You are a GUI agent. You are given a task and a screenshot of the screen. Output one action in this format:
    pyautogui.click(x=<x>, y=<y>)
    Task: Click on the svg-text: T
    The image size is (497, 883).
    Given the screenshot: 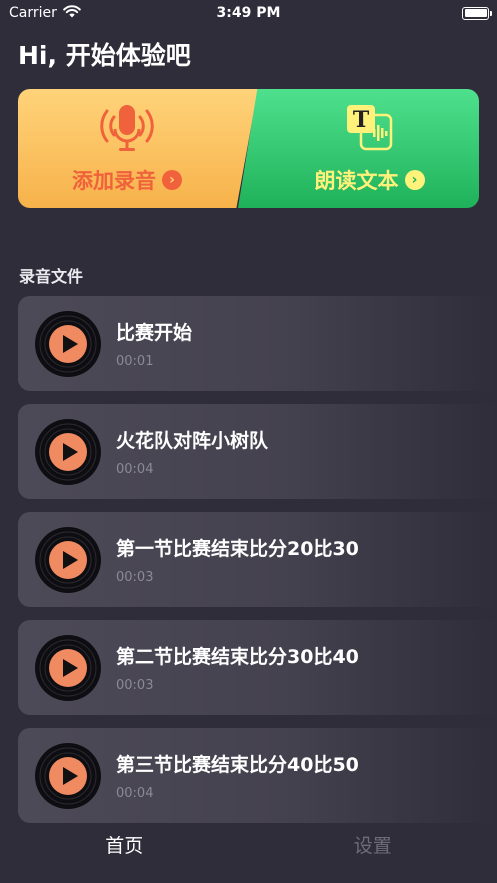 What is the action you would take?
    pyautogui.click(x=360, y=120)
    